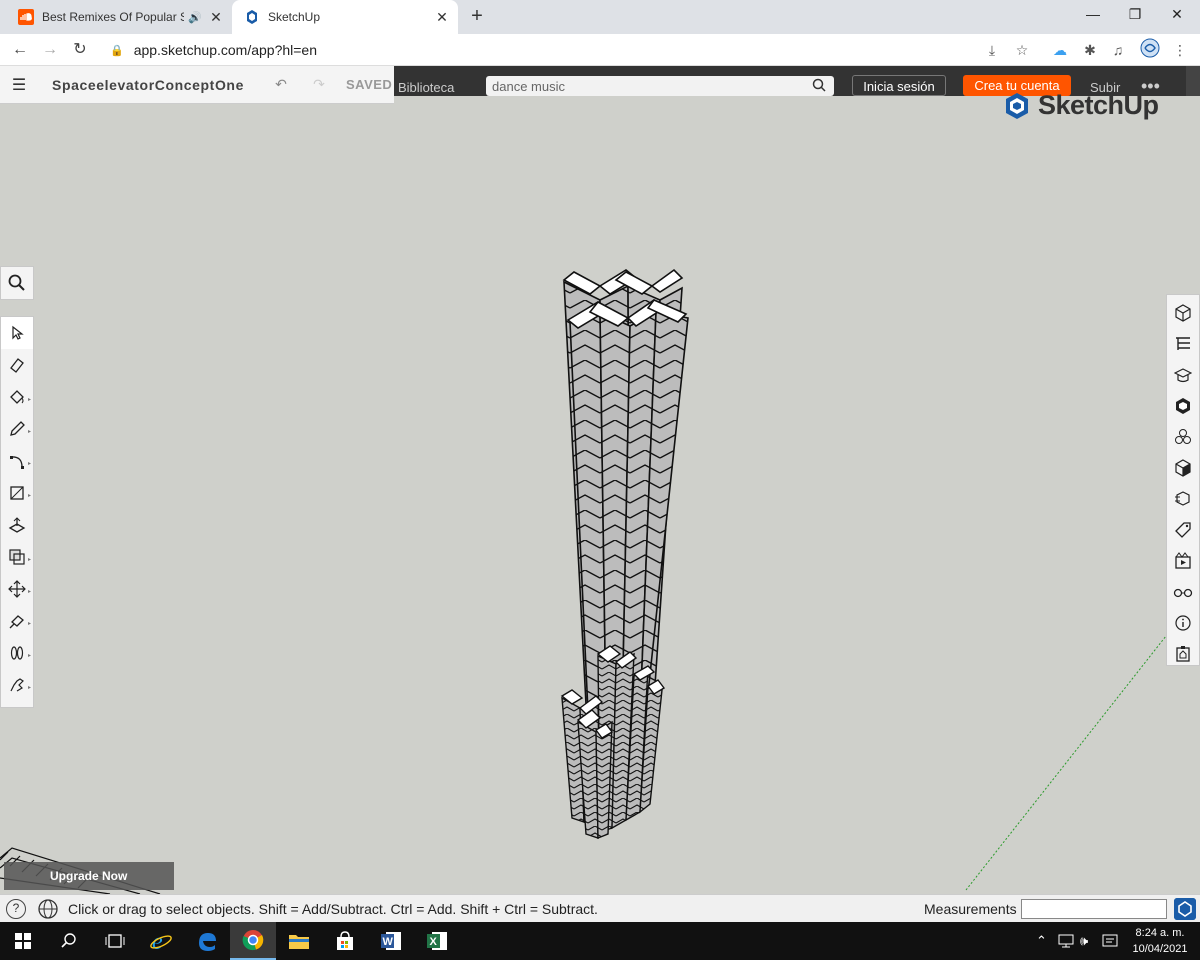 The height and width of the screenshot is (960, 1200). I want to click on save-status: SAVED, so click(369, 84).